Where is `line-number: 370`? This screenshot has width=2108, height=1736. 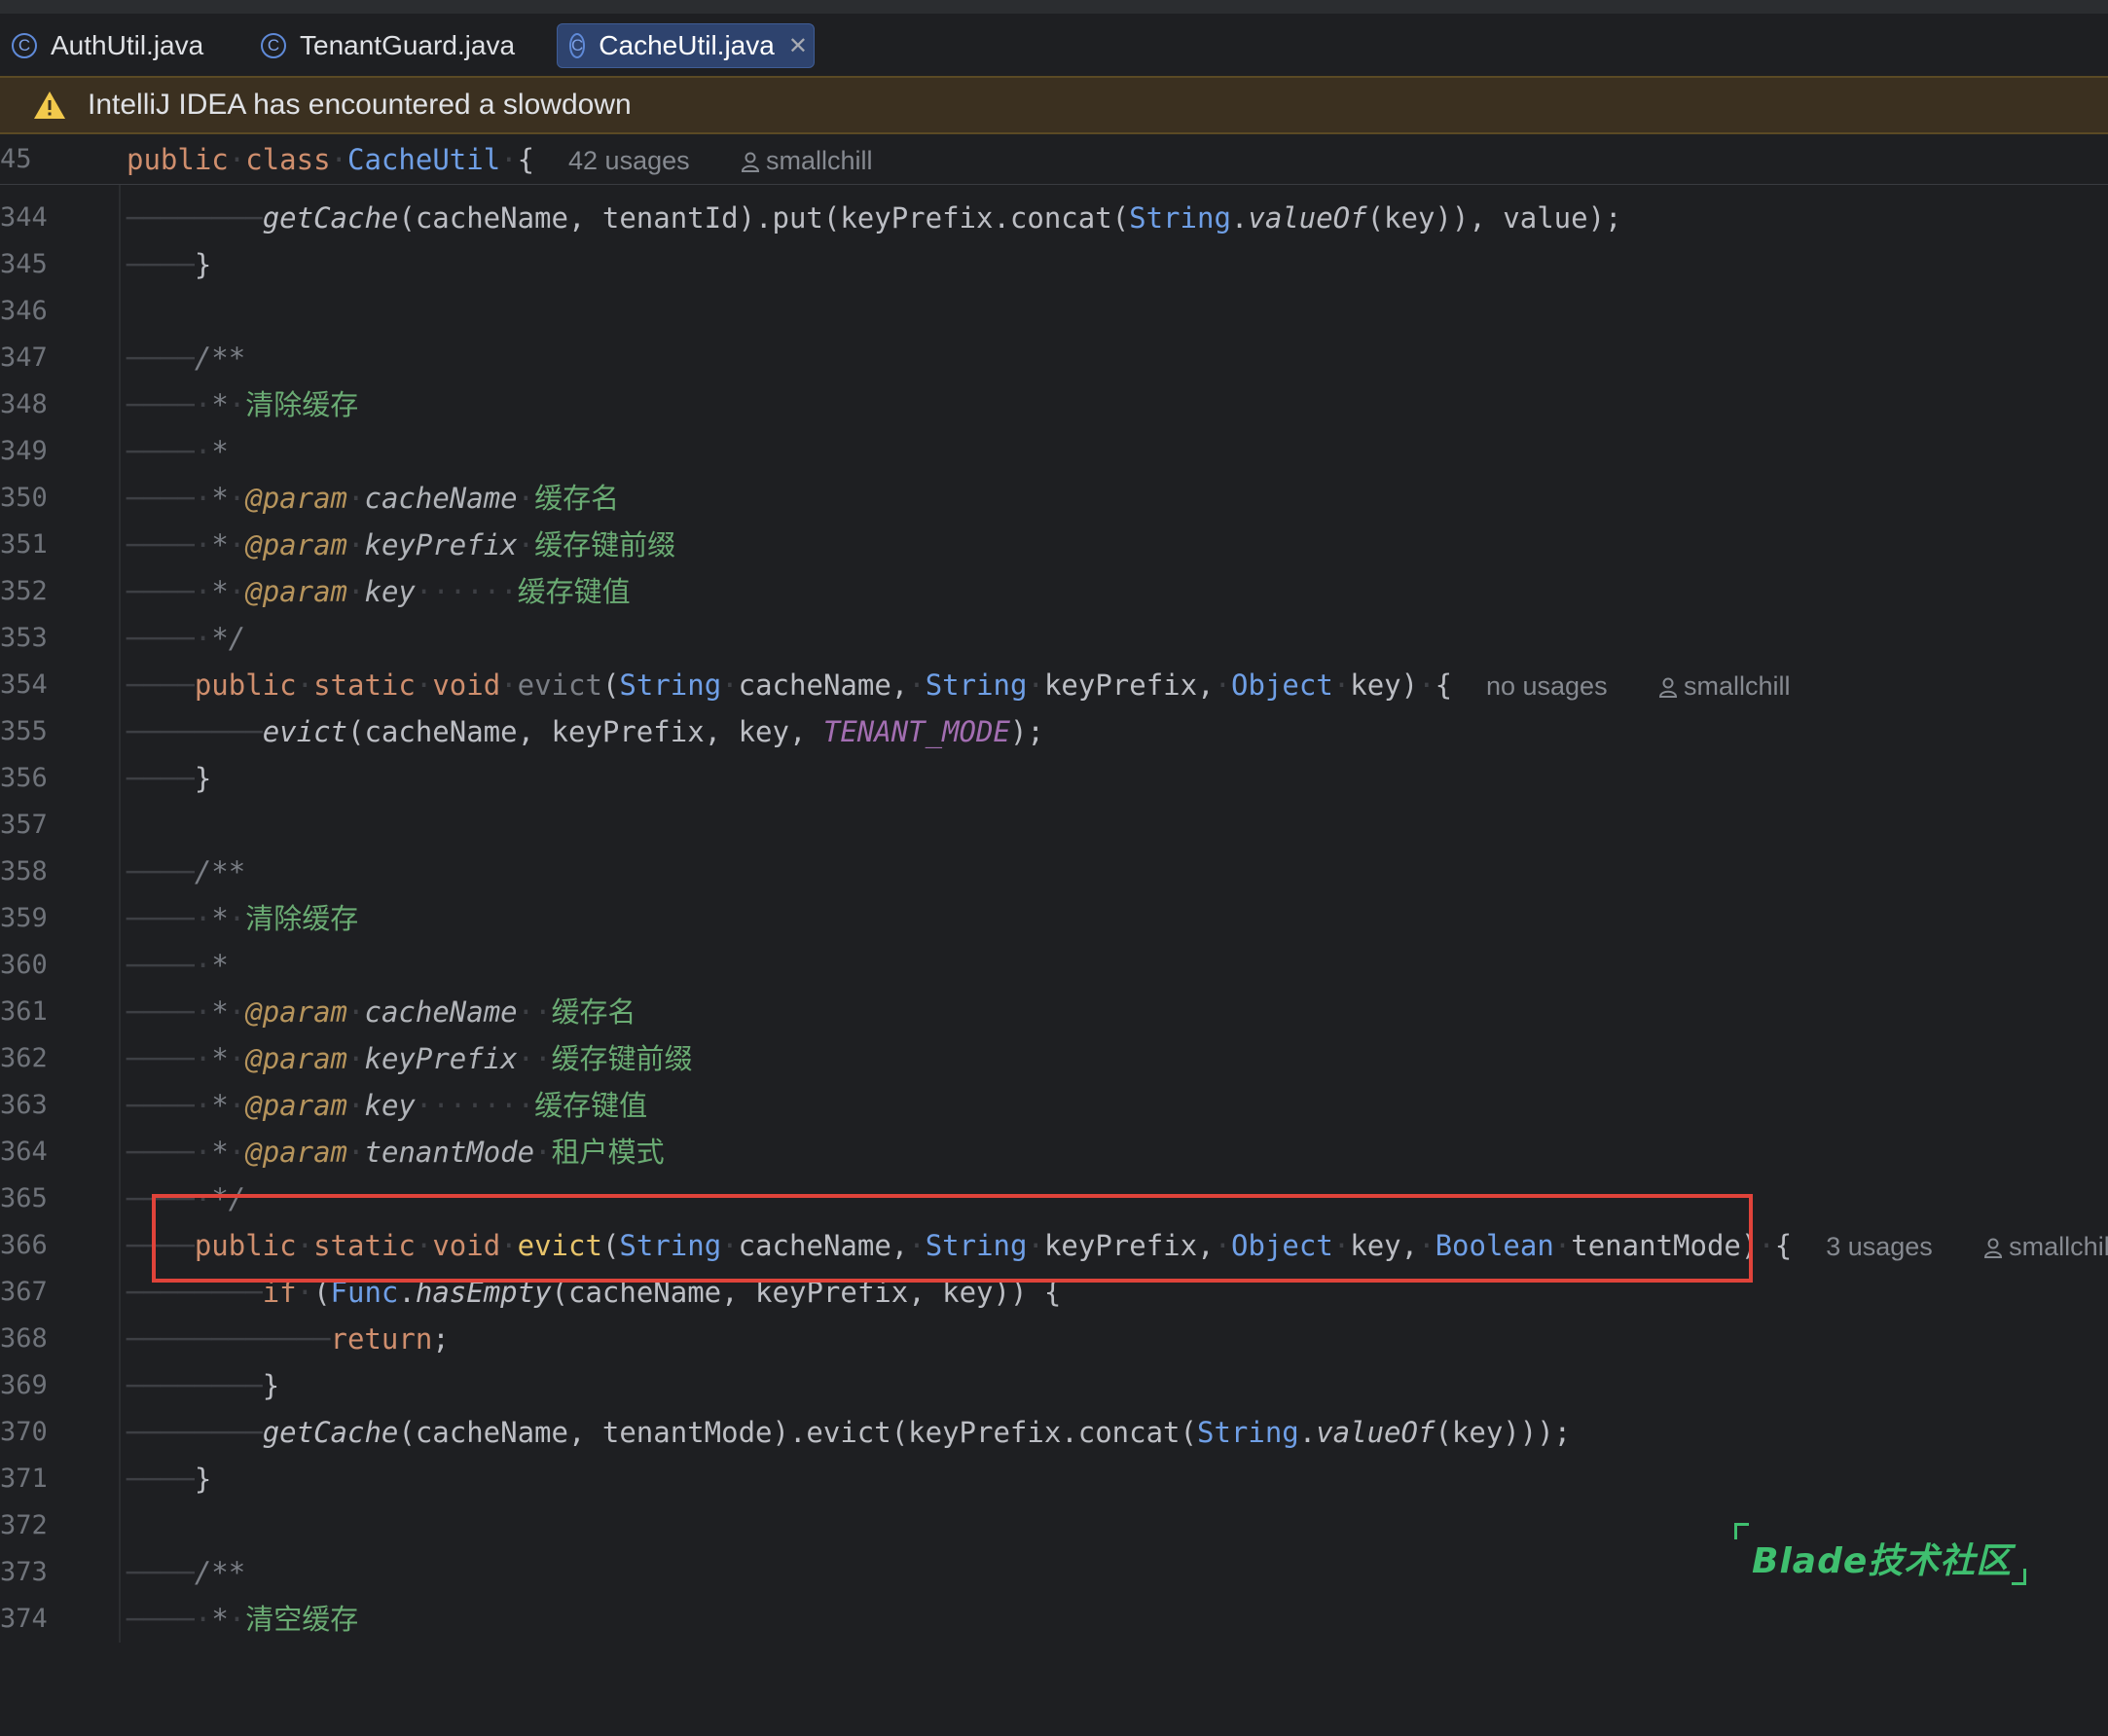
line-number: 370 is located at coordinates (24, 1432).